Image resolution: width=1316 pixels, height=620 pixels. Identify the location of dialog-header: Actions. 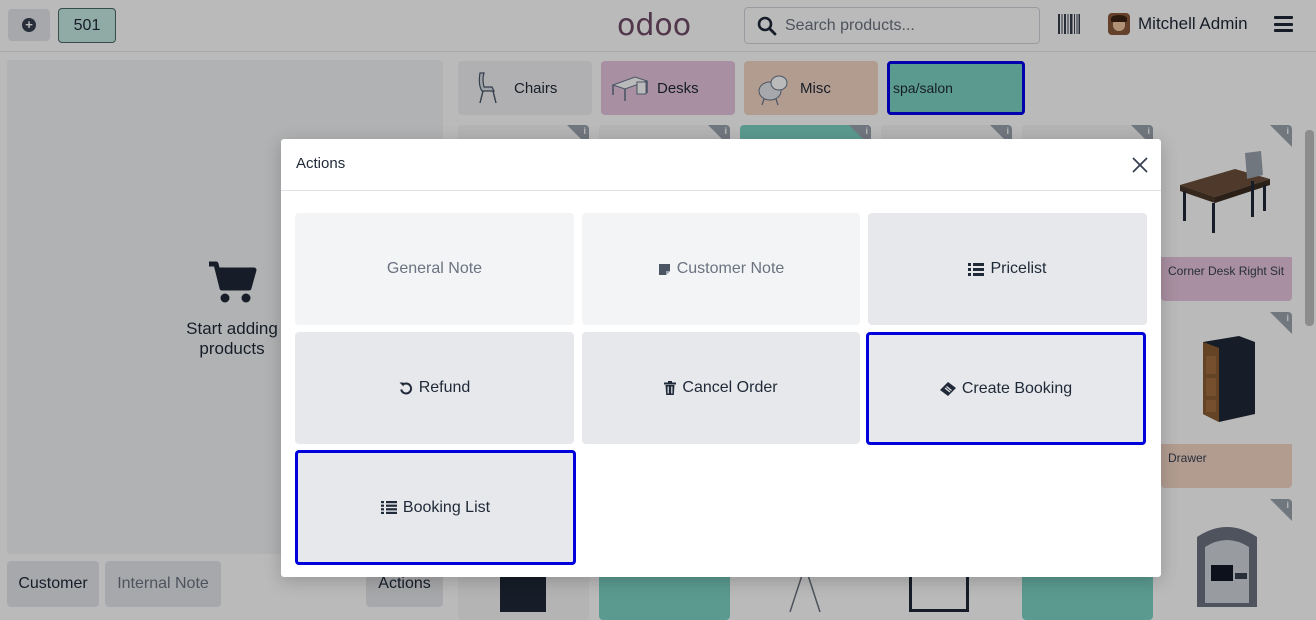
(721, 165).